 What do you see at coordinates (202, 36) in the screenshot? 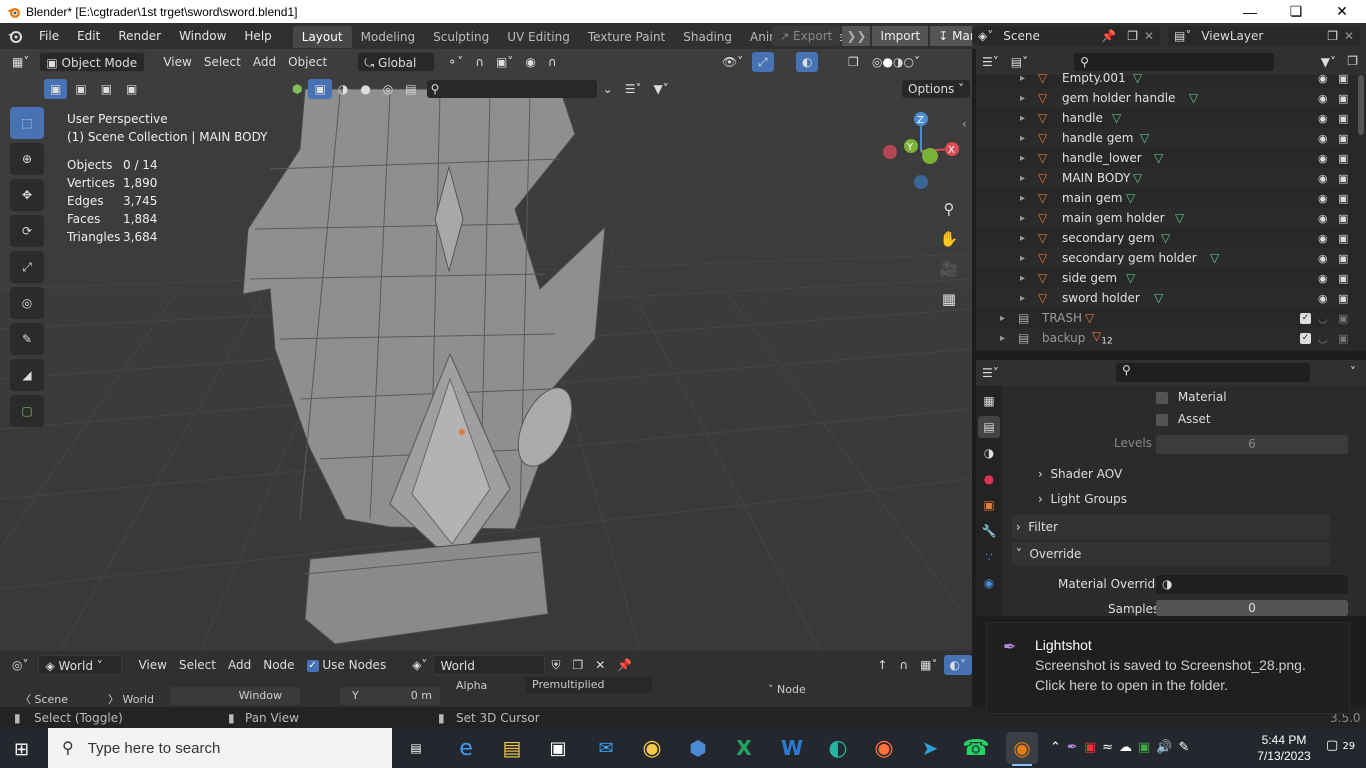
I see `menu-window: Window` at bounding box center [202, 36].